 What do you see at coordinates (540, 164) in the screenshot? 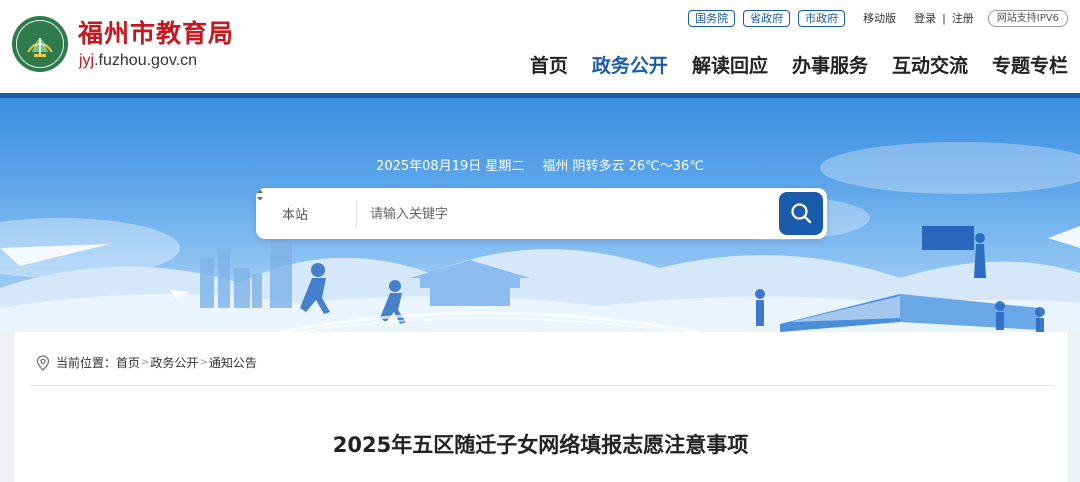
I see `date-weather: 2025年08月19日 星期二 福州 阴转多云 26℃～36℃` at bounding box center [540, 164].